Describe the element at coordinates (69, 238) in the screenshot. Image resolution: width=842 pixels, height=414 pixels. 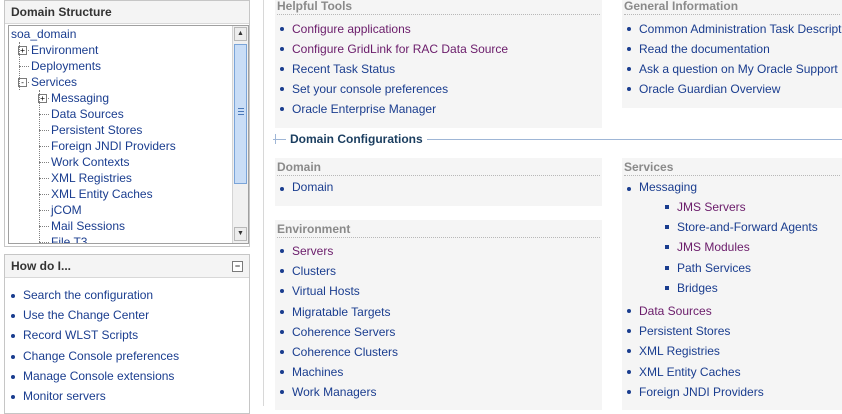
I see `tree-item-file-t3: File T3` at that location.